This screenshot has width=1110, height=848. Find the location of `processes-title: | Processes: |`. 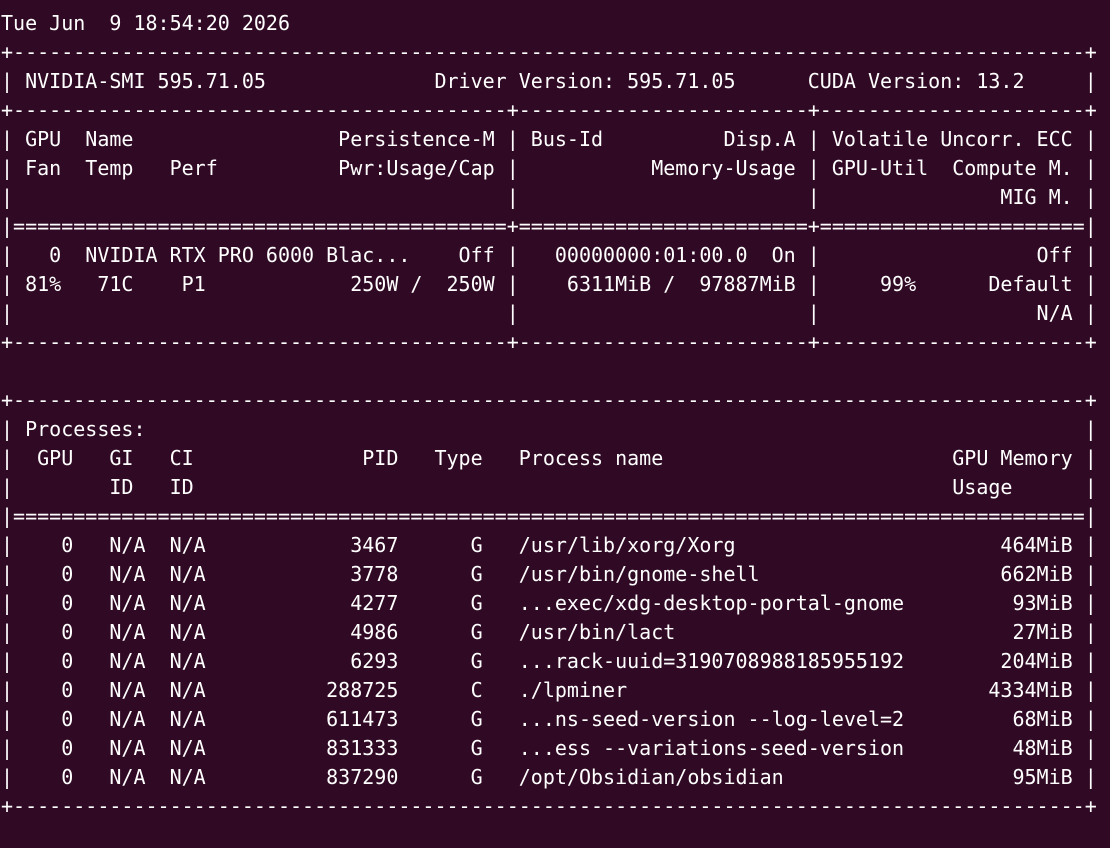

processes-title: | Processes: | is located at coordinates (549, 429).